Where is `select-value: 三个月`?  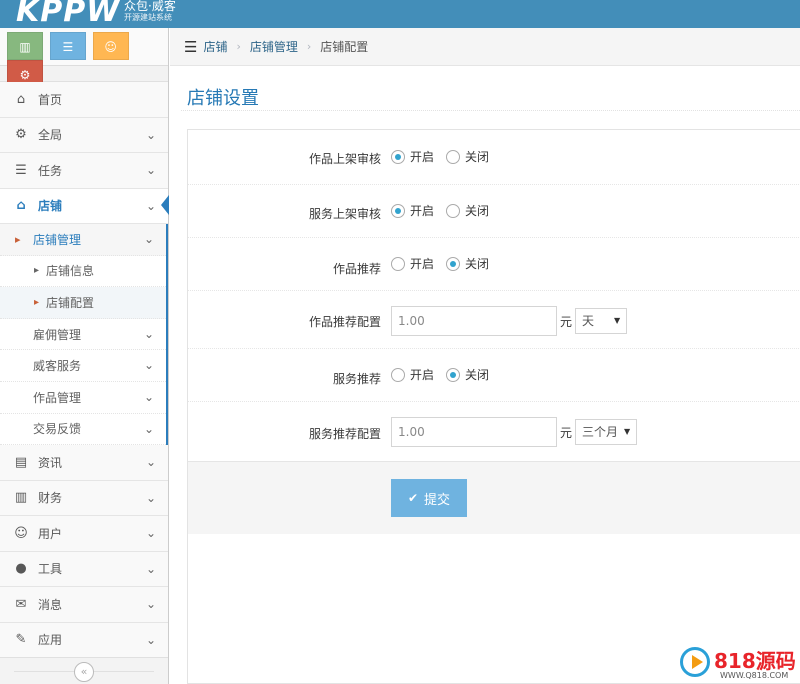 select-value: 三个月 is located at coordinates (600, 432).